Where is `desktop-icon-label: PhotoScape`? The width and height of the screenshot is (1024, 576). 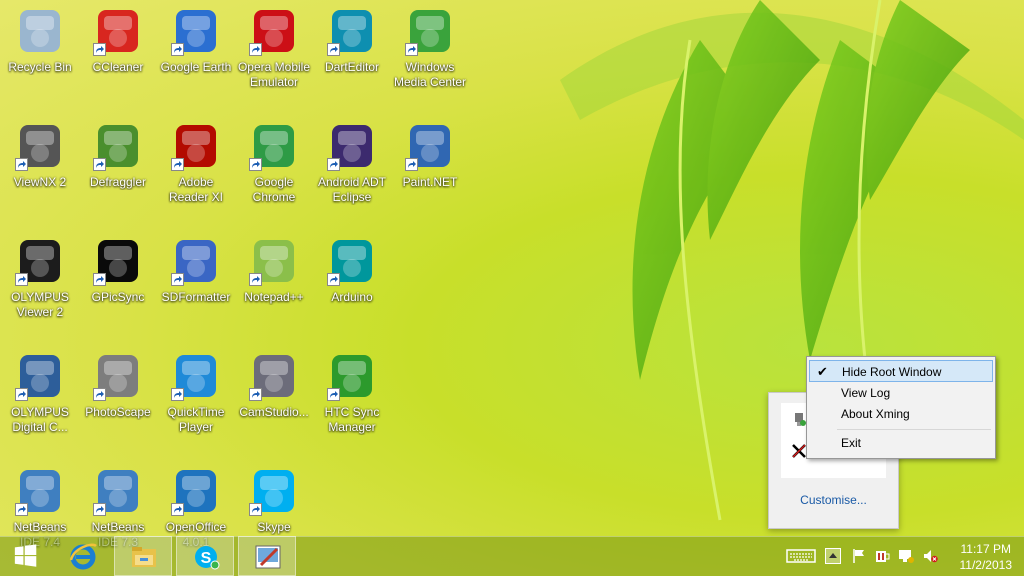
desktop-icon-label: PhotoScape is located at coordinates (118, 412).